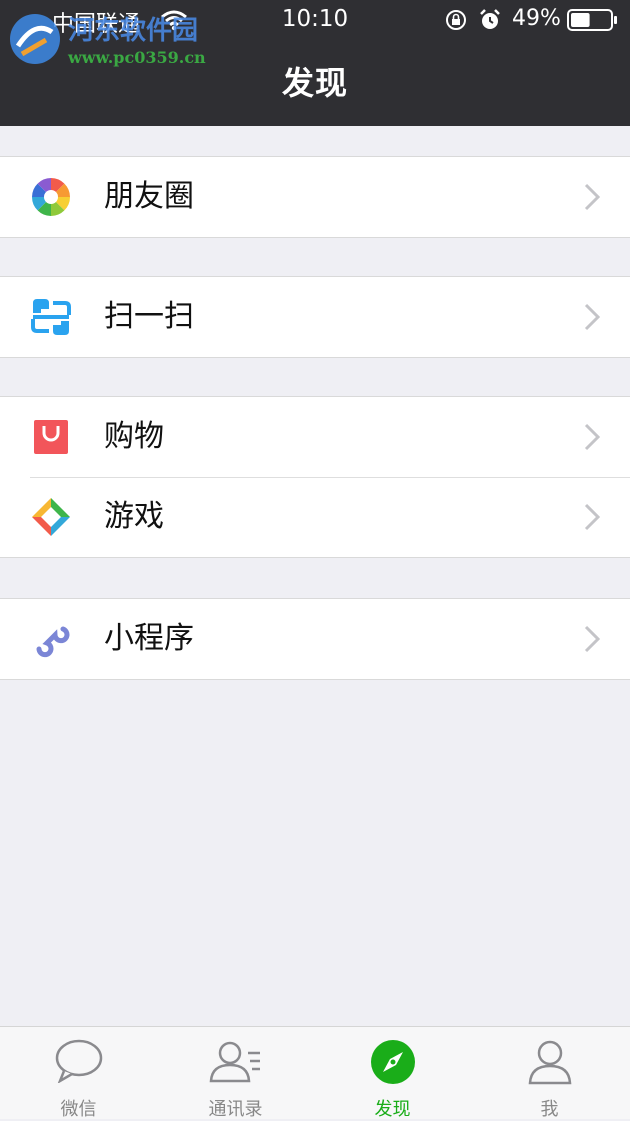 The width and height of the screenshot is (630, 1121). What do you see at coordinates (536, 18) in the screenshot?
I see `battery-percentage: 49%` at bounding box center [536, 18].